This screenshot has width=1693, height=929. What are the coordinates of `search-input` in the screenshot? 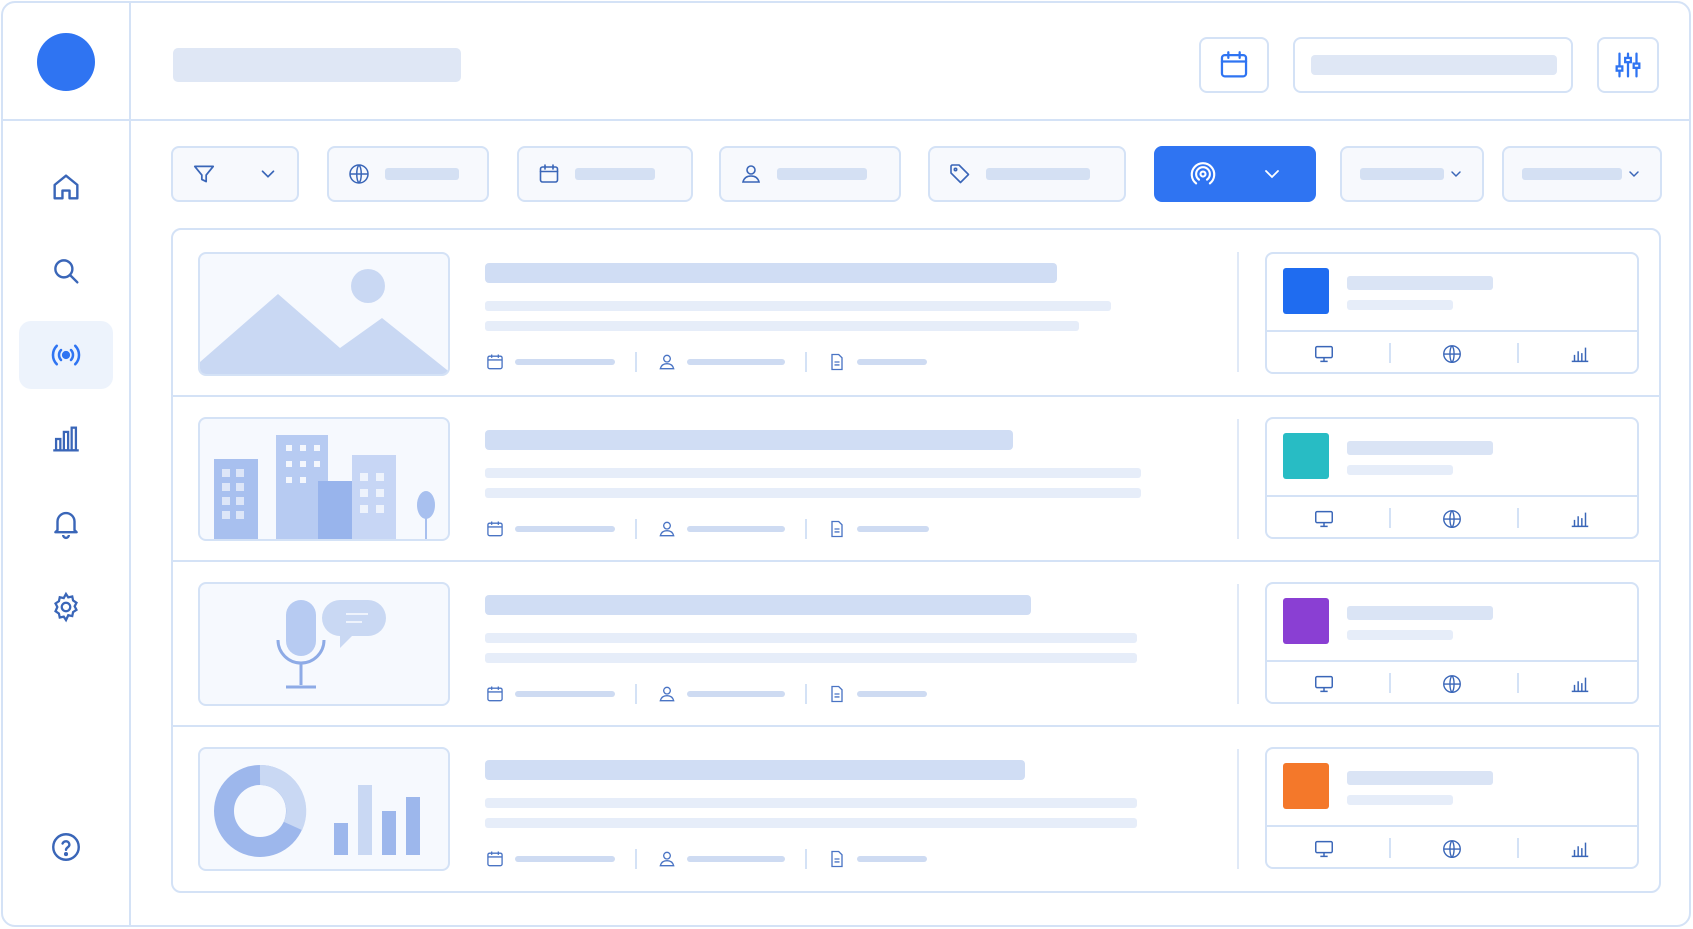 It's located at (1433, 65).